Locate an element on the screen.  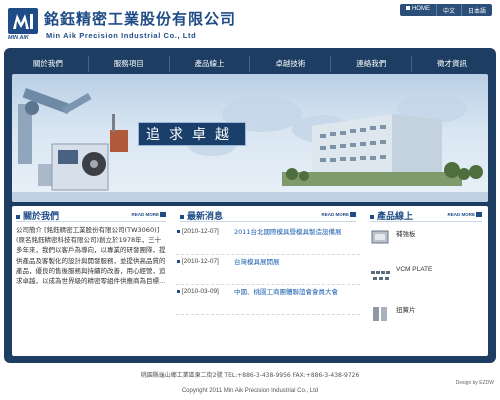
nav-item-contact: 連絡我們 is located at coordinates (372, 64).